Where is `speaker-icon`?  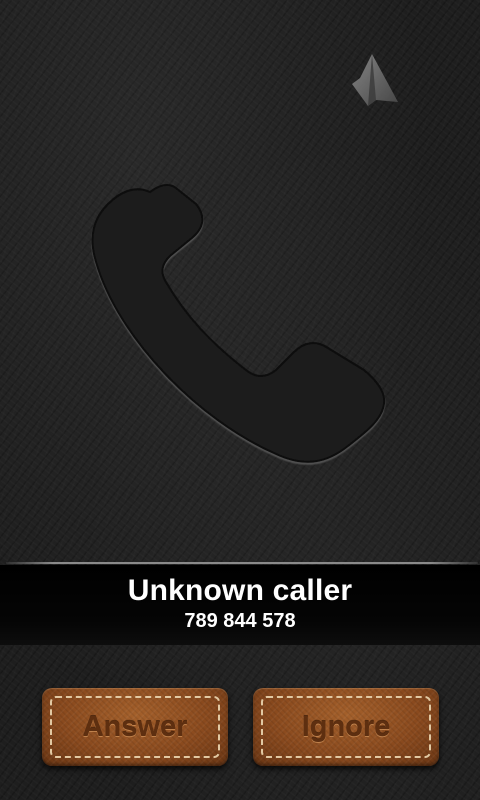 speaker-icon is located at coordinates (374, 80).